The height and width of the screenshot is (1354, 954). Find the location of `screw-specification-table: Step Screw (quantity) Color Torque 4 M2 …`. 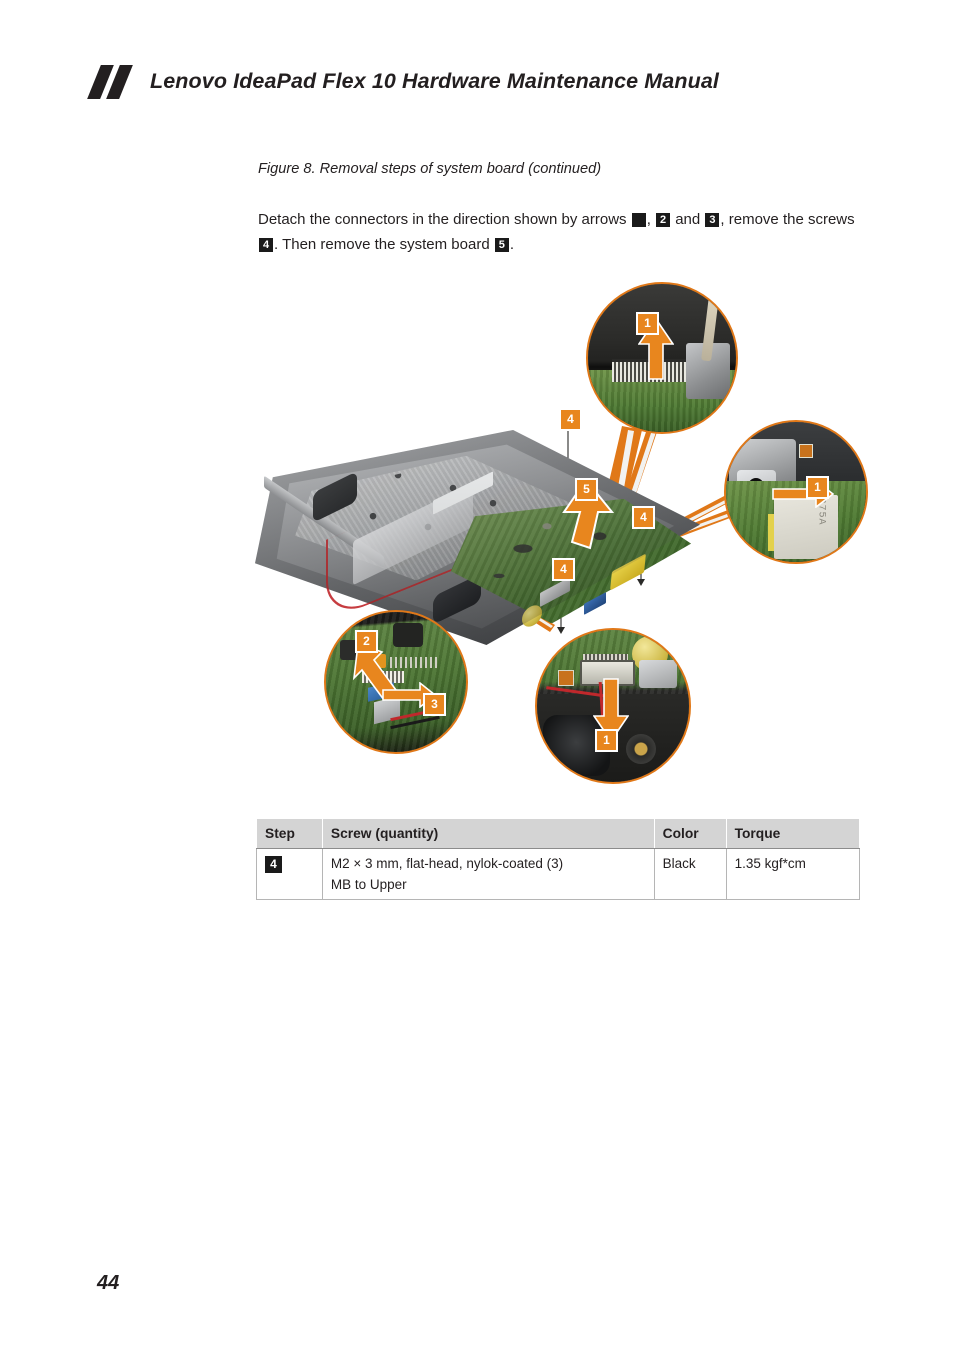

screw-specification-table: Step Screw (quantity) Color Torque 4 M2 … is located at coordinates (558, 859).